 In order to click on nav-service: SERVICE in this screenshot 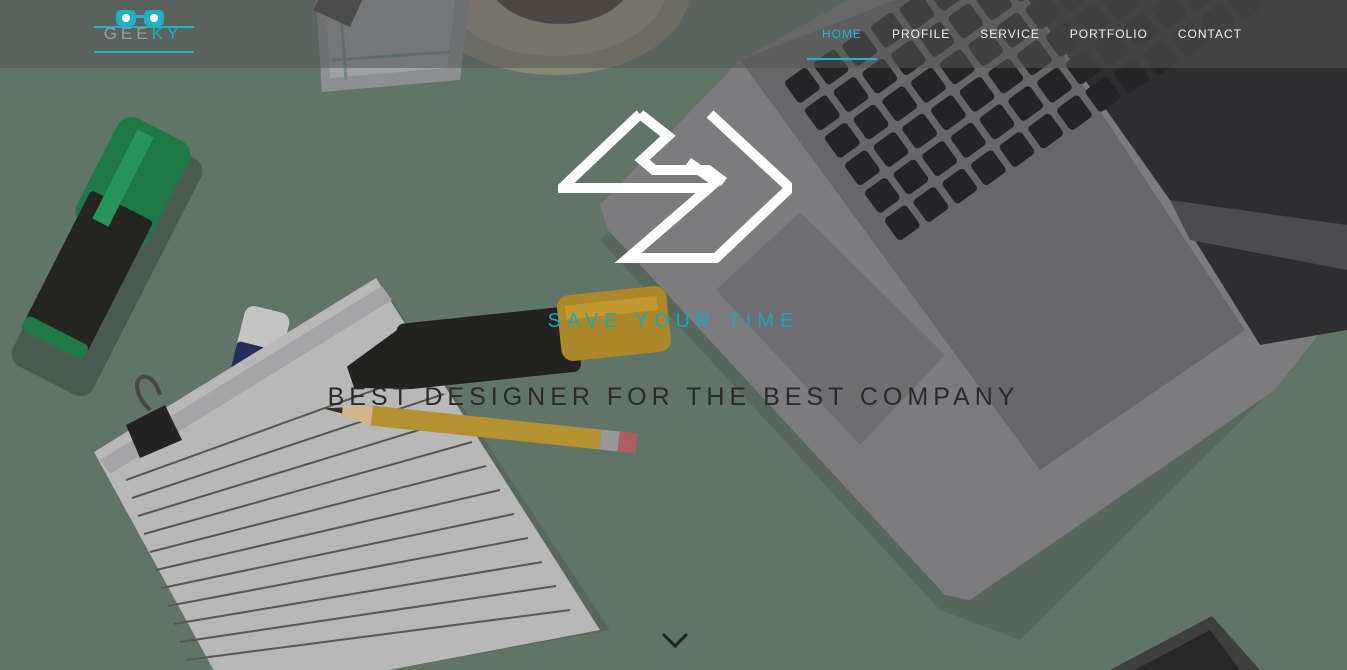, I will do `click(1009, 34)`.